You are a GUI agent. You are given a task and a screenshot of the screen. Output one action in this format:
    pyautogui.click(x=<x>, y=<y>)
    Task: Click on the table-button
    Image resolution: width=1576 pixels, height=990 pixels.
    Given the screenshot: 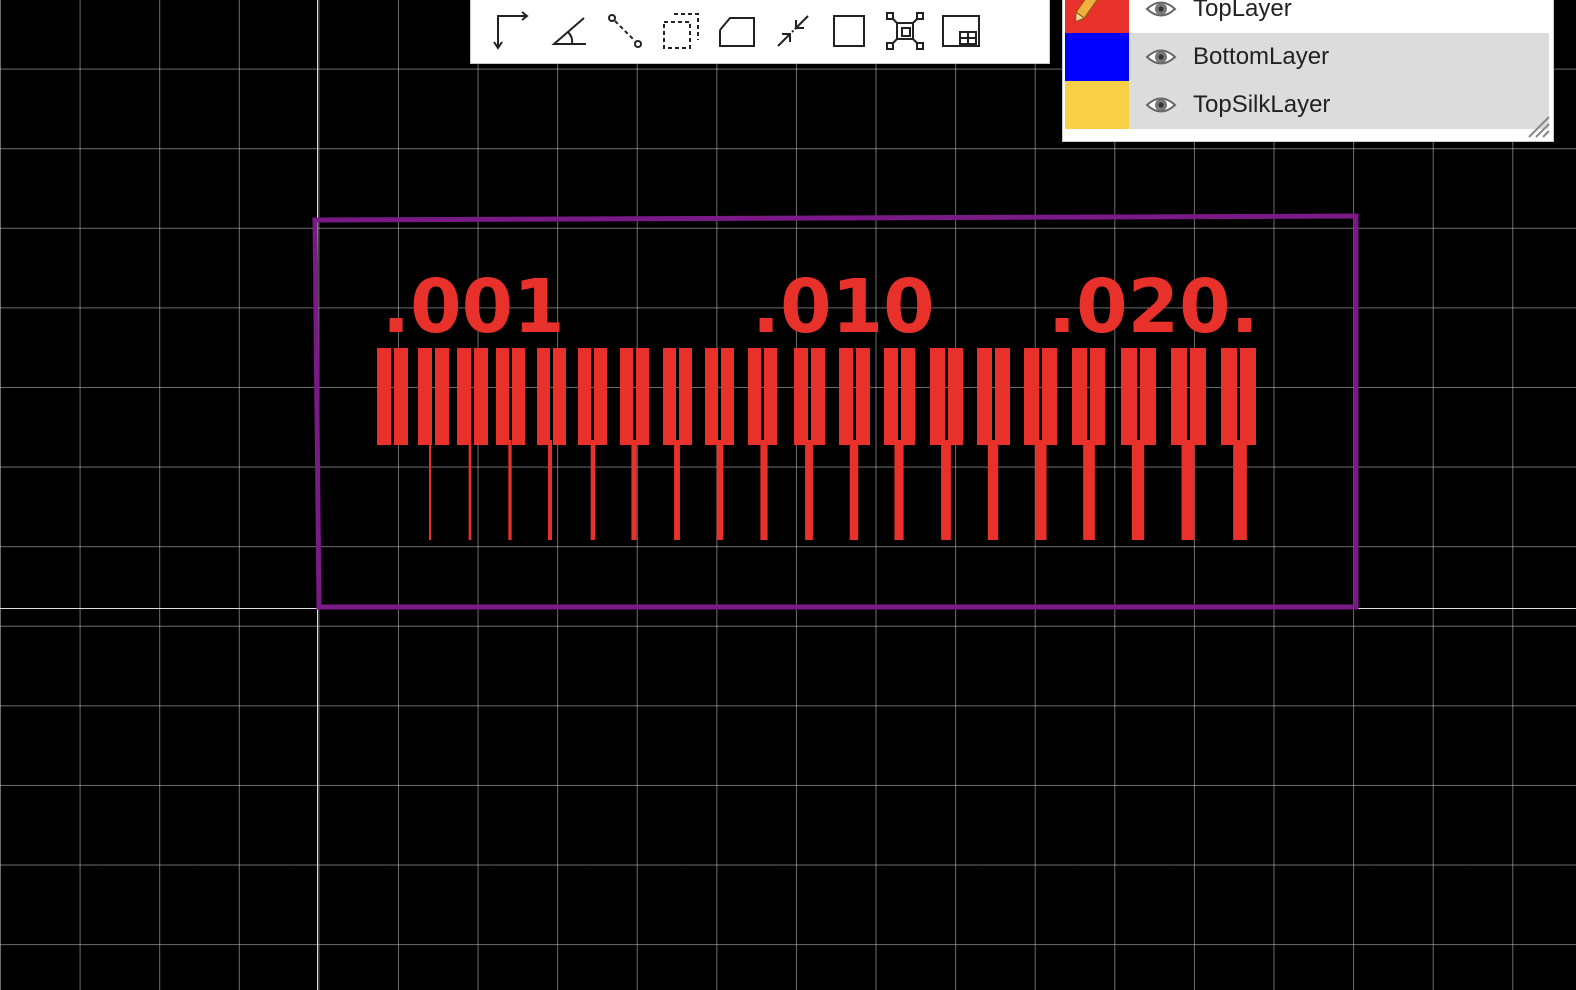 What is the action you would take?
    pyautogui.click(x=961, y=31)
    